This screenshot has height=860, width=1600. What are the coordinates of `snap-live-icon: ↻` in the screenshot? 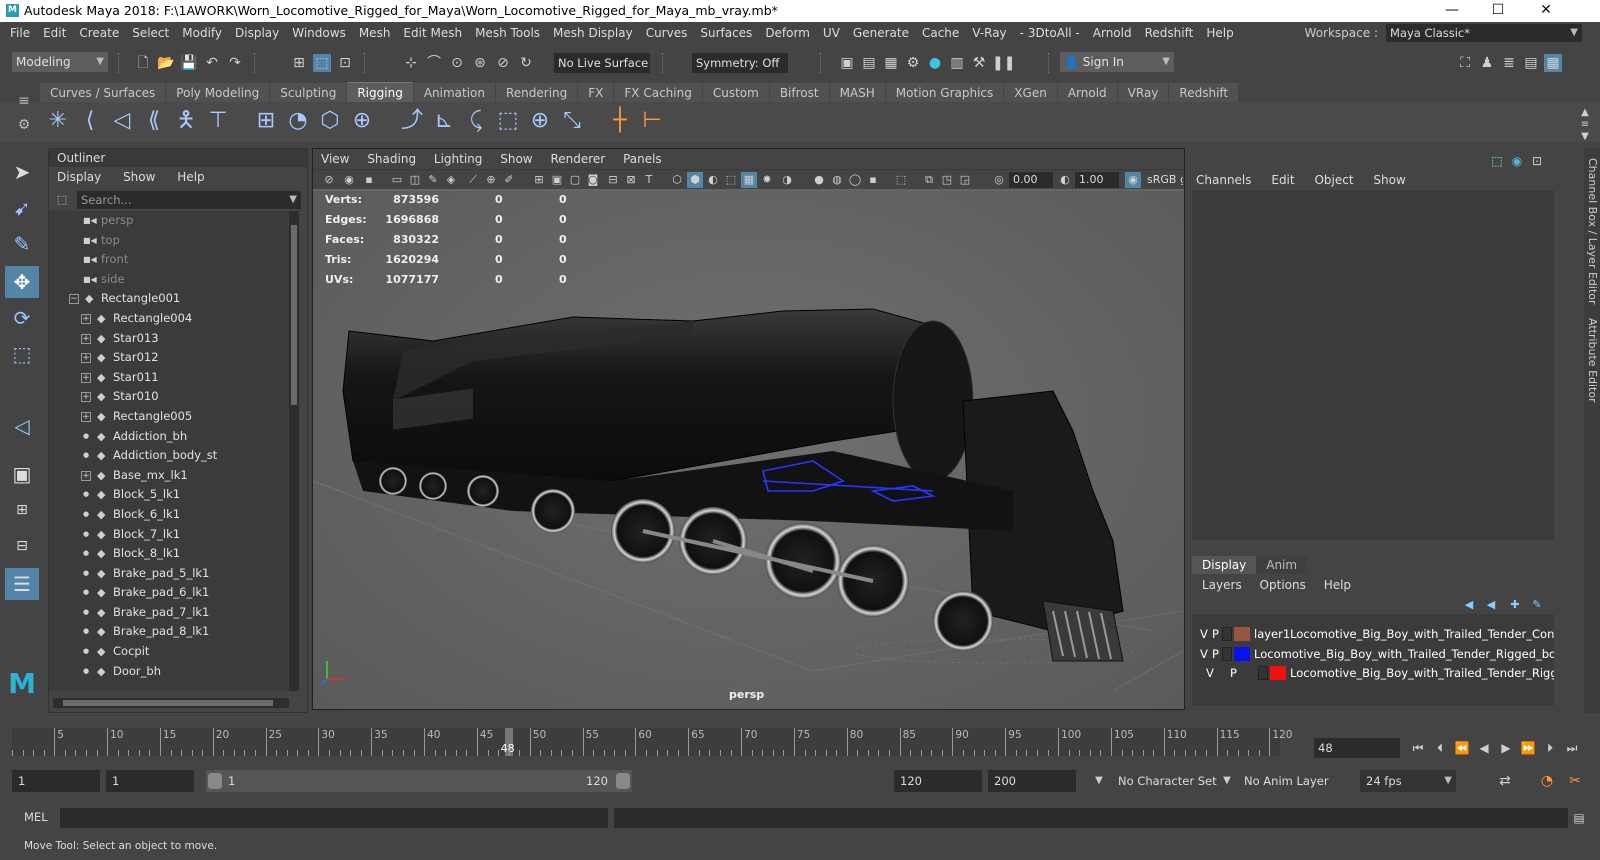 It's located at (526, 63).